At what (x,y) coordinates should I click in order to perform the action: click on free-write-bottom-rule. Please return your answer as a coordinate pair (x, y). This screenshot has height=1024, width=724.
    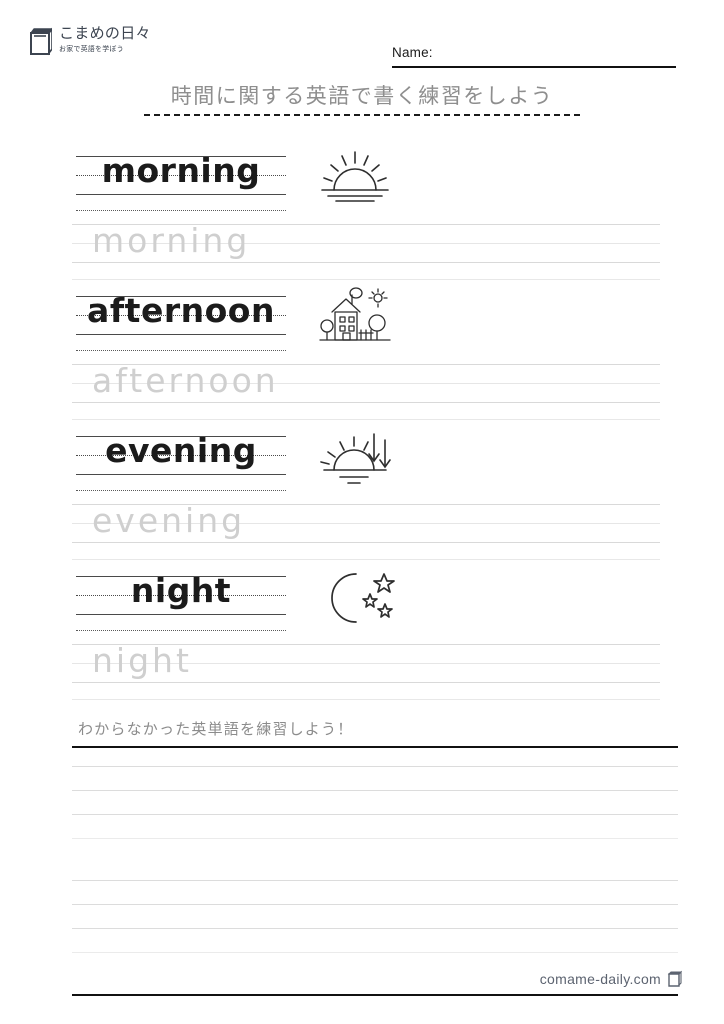
    Looking at the image, I should click on (375, 995).